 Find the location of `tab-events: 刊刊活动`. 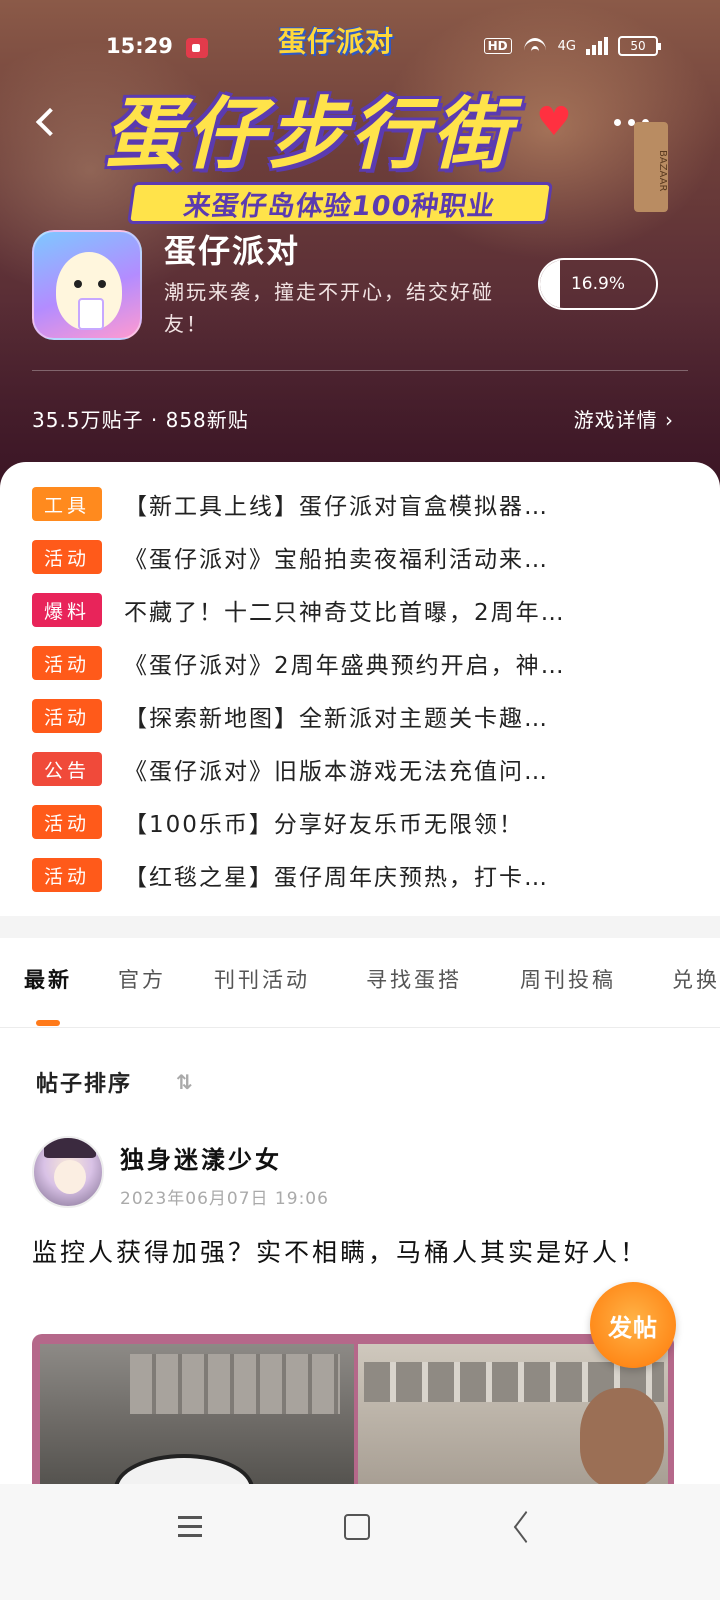

tab-events: 刊刊活动 is located at coordinates (262, 979).